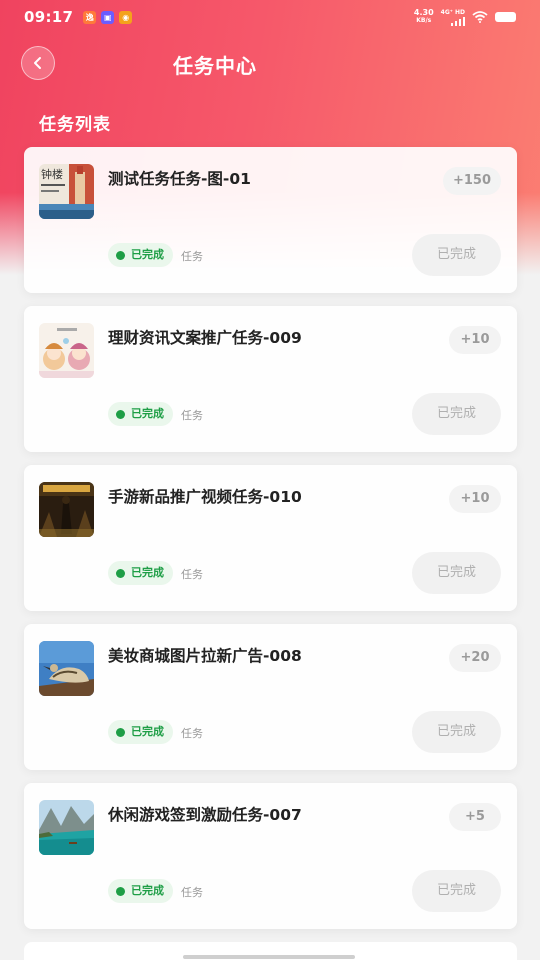 The width and height of the screenshot is (540, 960). I want to click on svg-text: 钟楼, so click(52, 174).